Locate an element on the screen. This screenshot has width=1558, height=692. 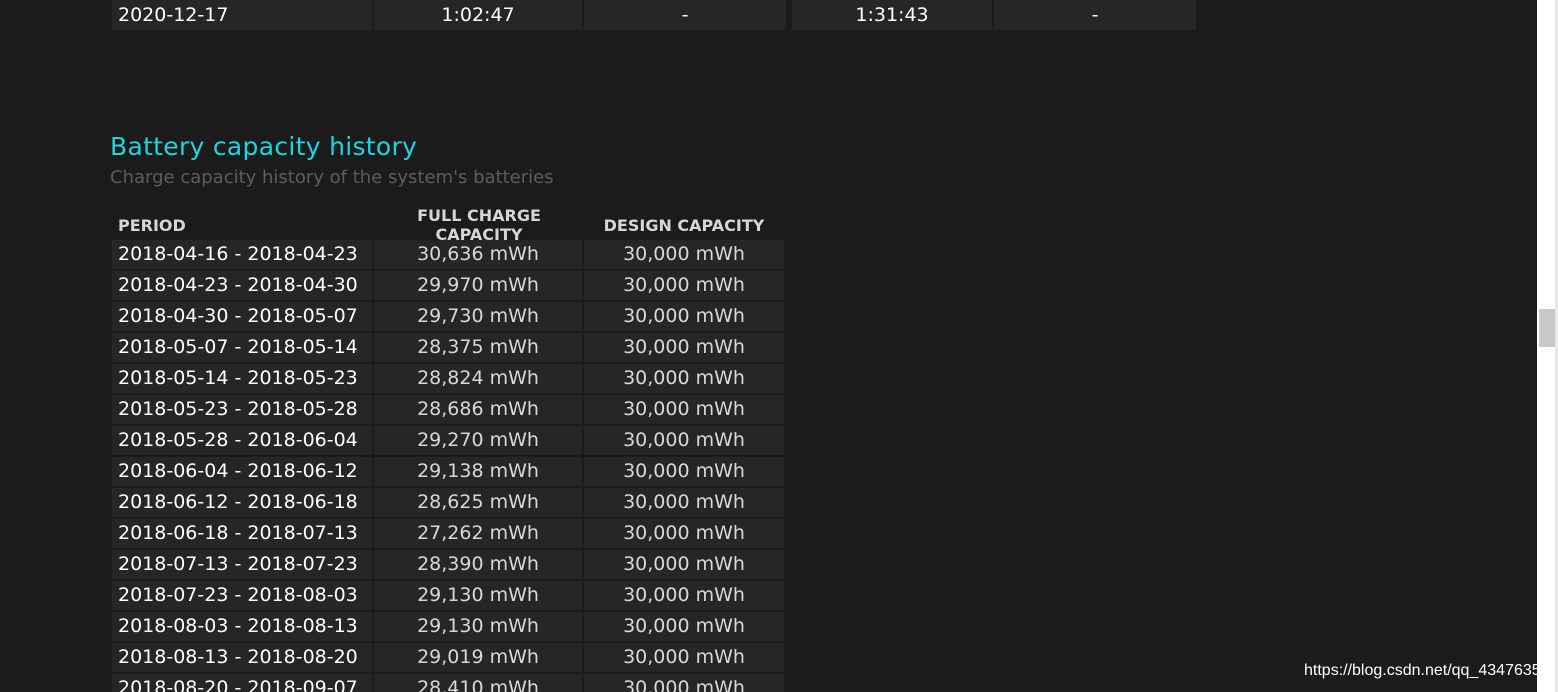
table-row: 2020-12-17 1:02:47 - 1:31:43 - is located at coordinates (654, 15).